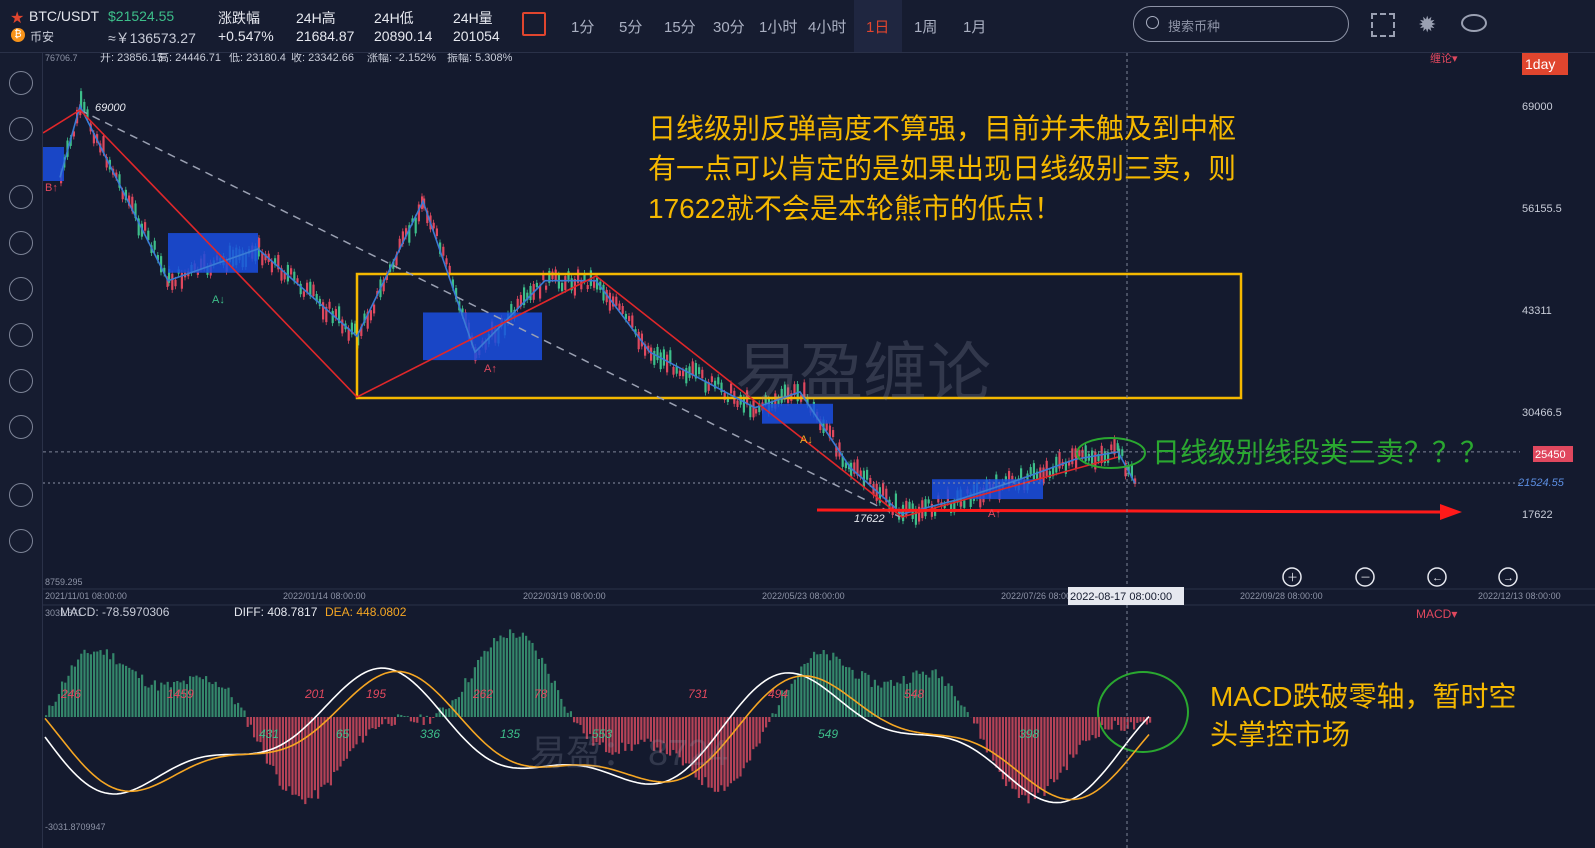 The width and height of the screenshot is (1595, 848). What do you see at coordinates (64, 16) in the screenshot?
I see `symbol-name: BTC/USDT` at bounding box center [64, 16].